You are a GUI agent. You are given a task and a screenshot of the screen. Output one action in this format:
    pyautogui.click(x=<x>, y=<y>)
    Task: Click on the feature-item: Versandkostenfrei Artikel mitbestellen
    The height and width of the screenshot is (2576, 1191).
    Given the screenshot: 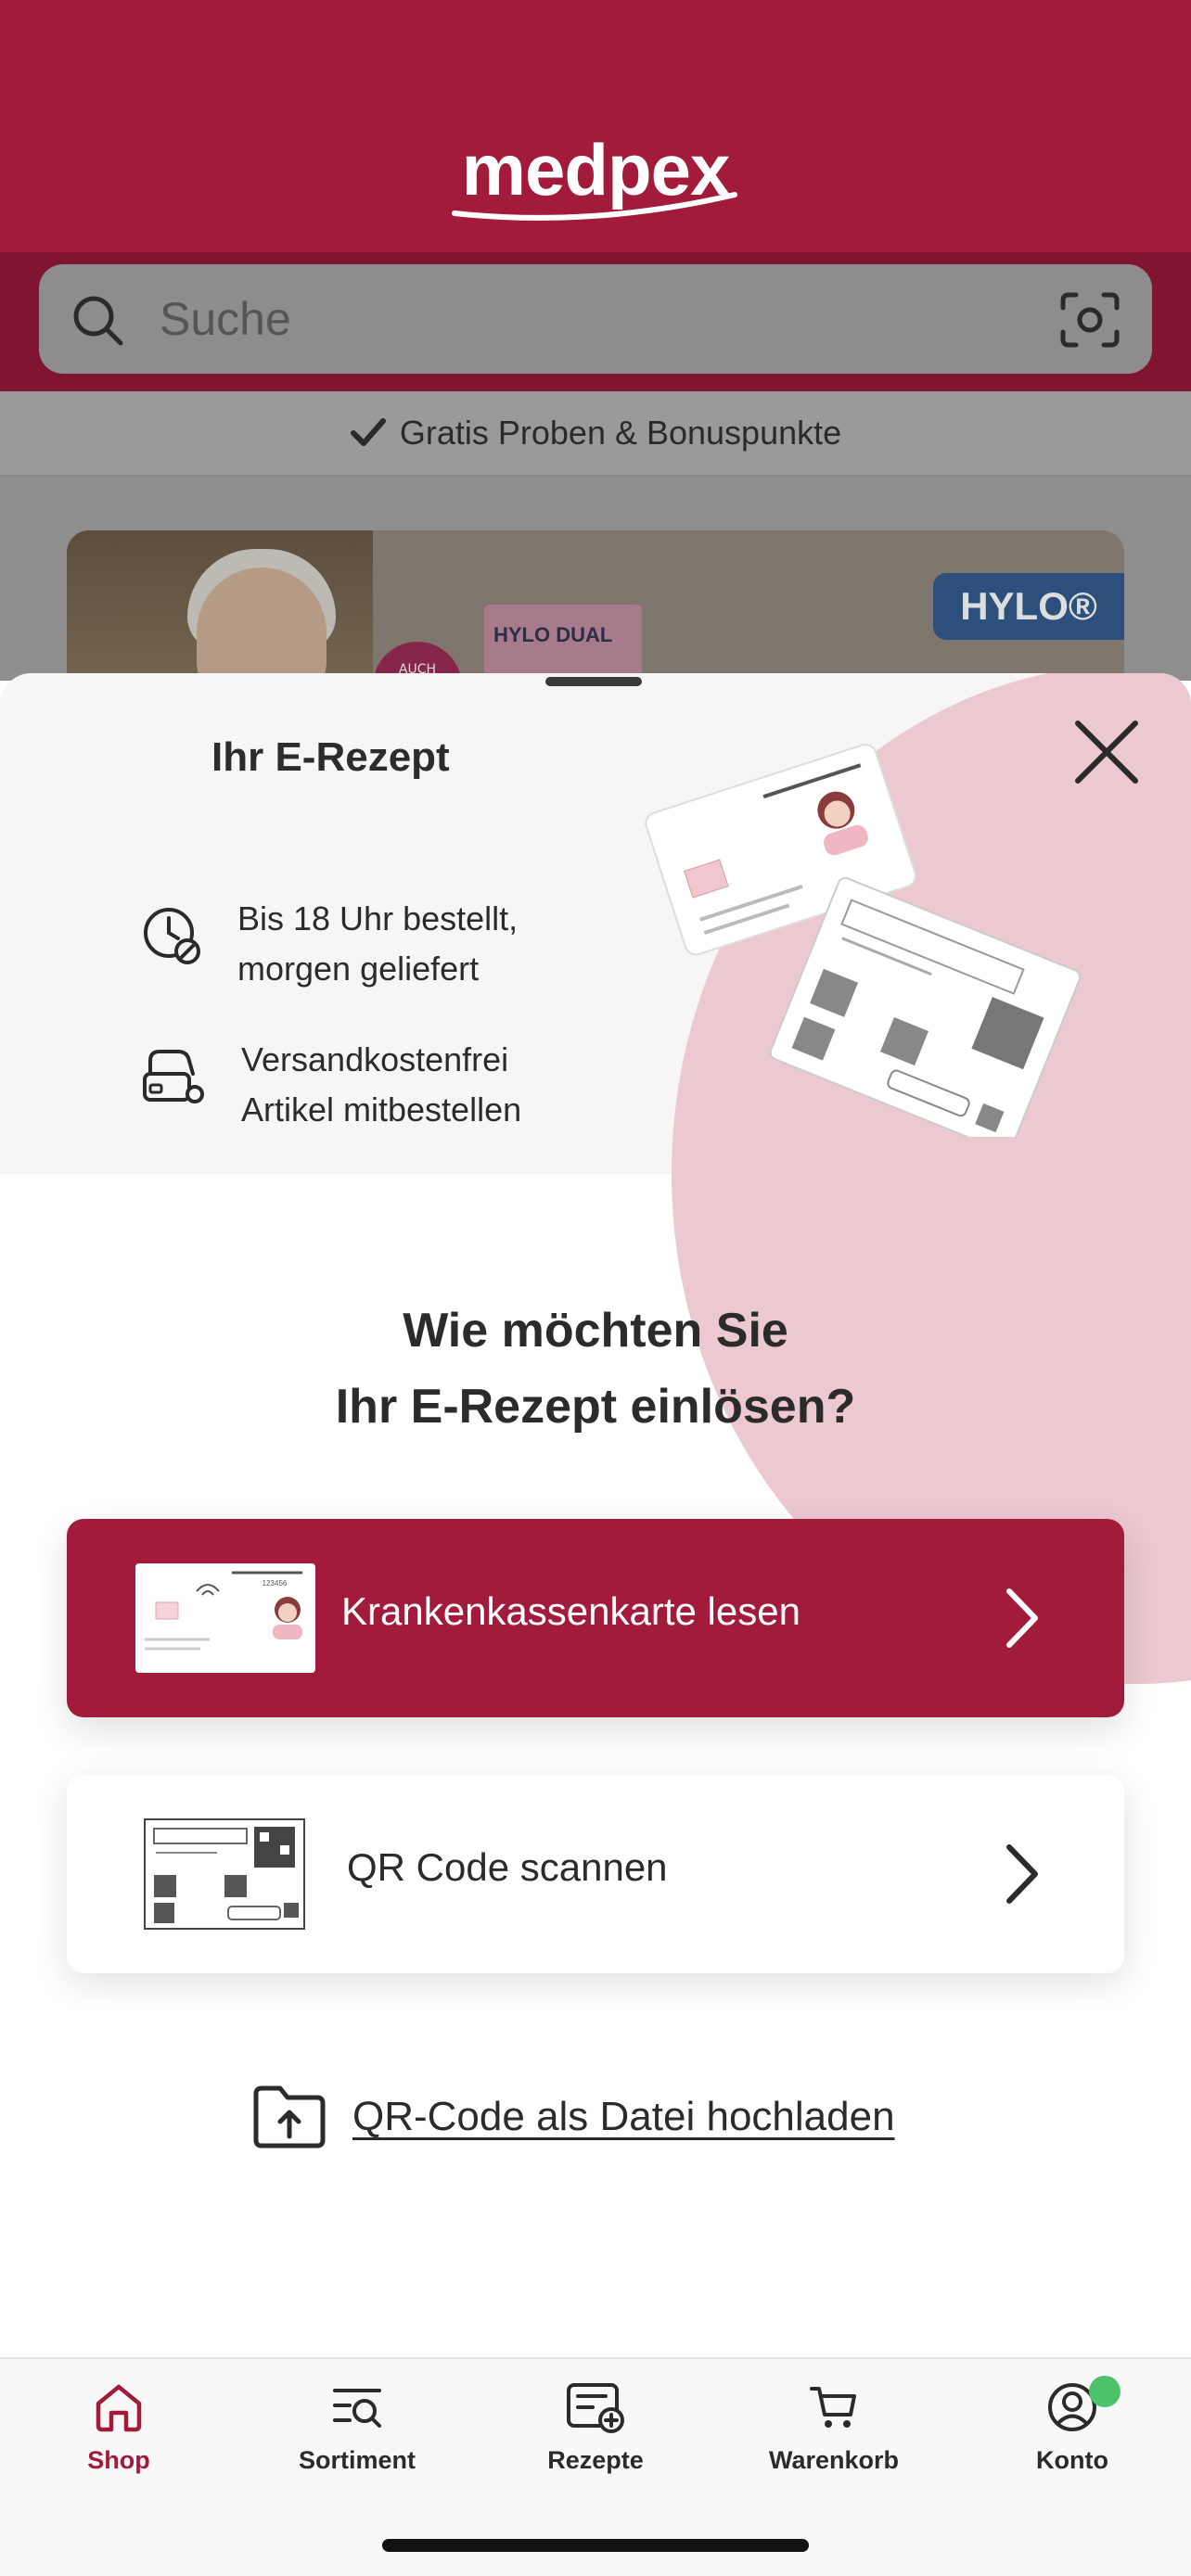 What is the action you would take?
    pyautogui.click(x=331, y=1085)
    